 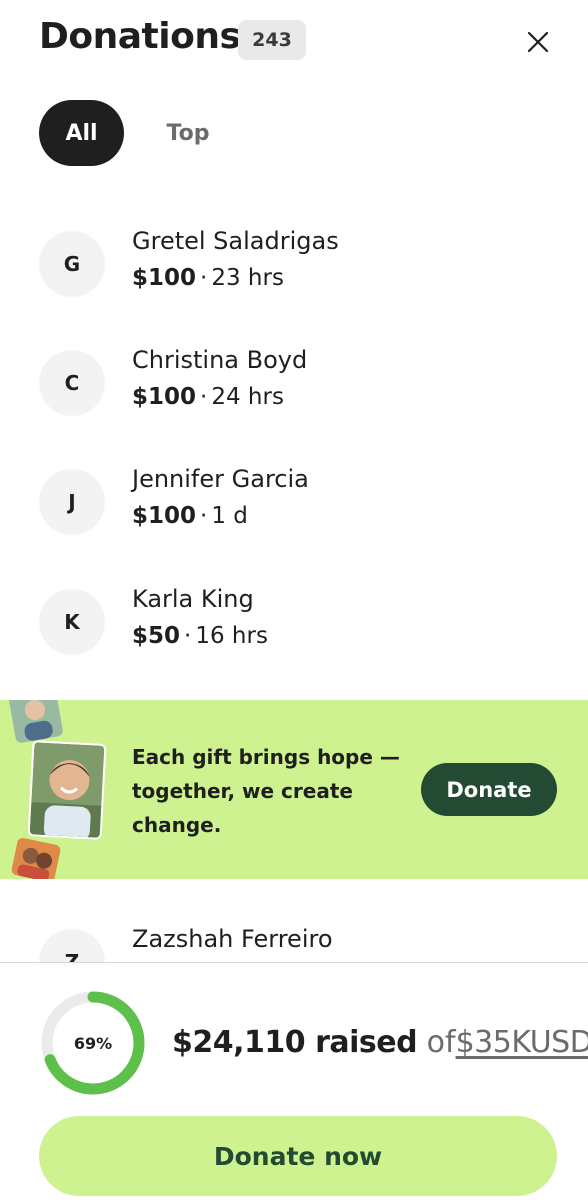 What do you see at coordinates (232, 939) in the screenshot?
I see `donor-name: Zazshah Ferreiro` at bounding box center [232, 939].